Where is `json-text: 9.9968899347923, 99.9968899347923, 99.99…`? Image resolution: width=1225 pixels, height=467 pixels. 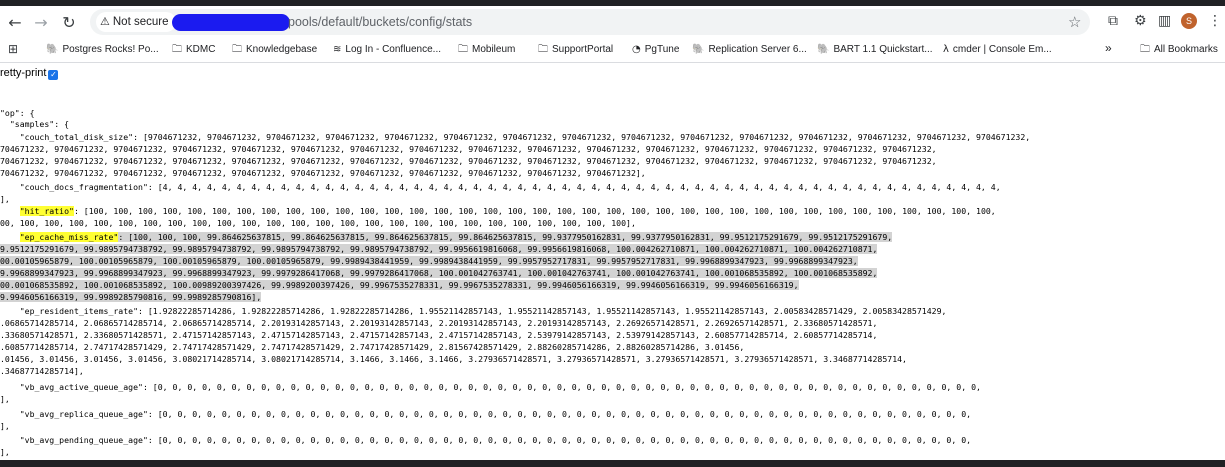 json-text: 9.9968899347923, 99.9968899347923, 99.99… is located at coordinates (439, 273).